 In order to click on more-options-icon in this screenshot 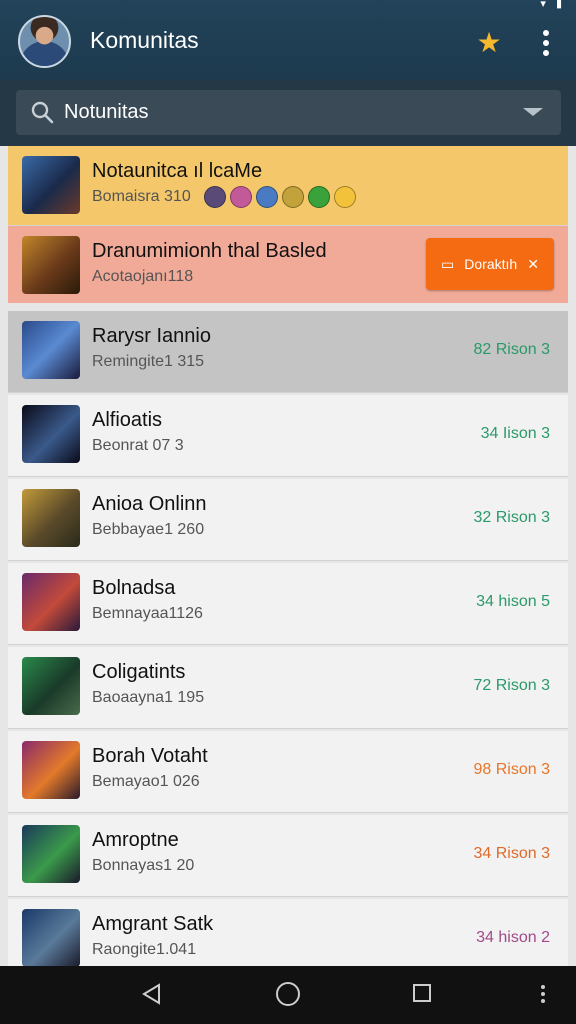, I will do `click(546, 43)`.